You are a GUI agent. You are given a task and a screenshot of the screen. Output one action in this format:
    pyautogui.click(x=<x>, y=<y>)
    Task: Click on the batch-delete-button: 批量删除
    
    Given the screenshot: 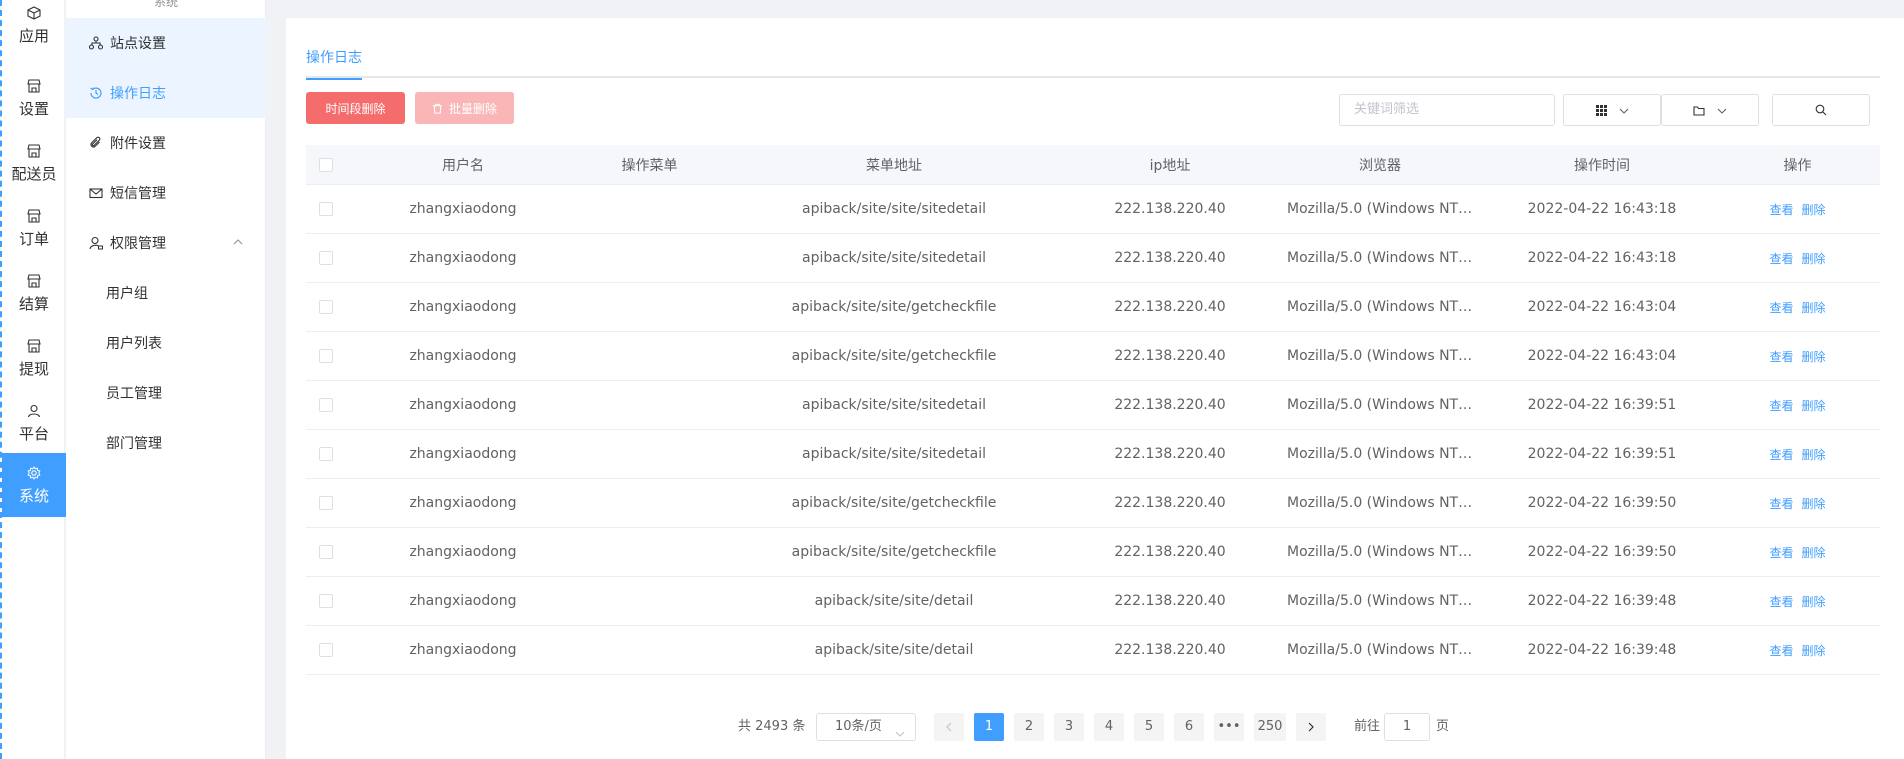 What is the action you would take?
    pyautogui.click(x=464, y=108)
    